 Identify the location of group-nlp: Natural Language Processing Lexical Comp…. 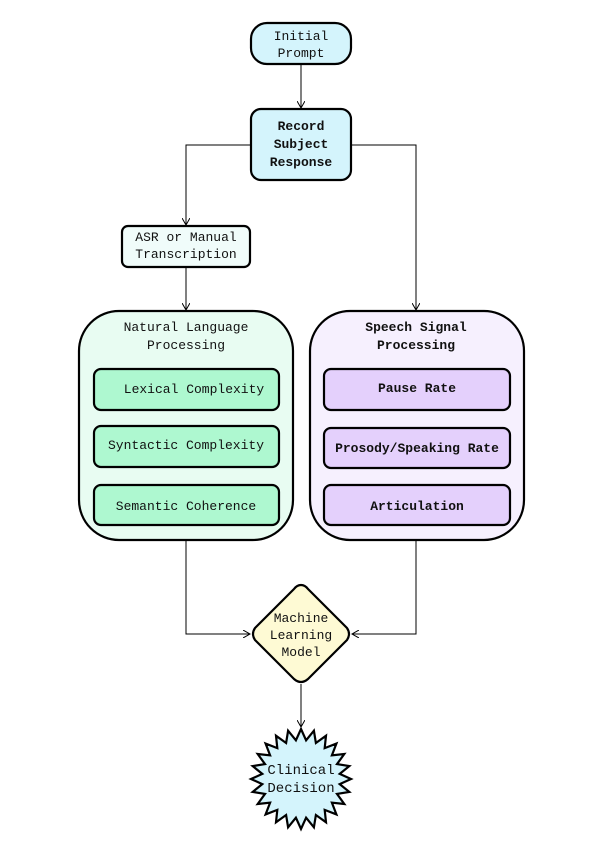
(186, 425).